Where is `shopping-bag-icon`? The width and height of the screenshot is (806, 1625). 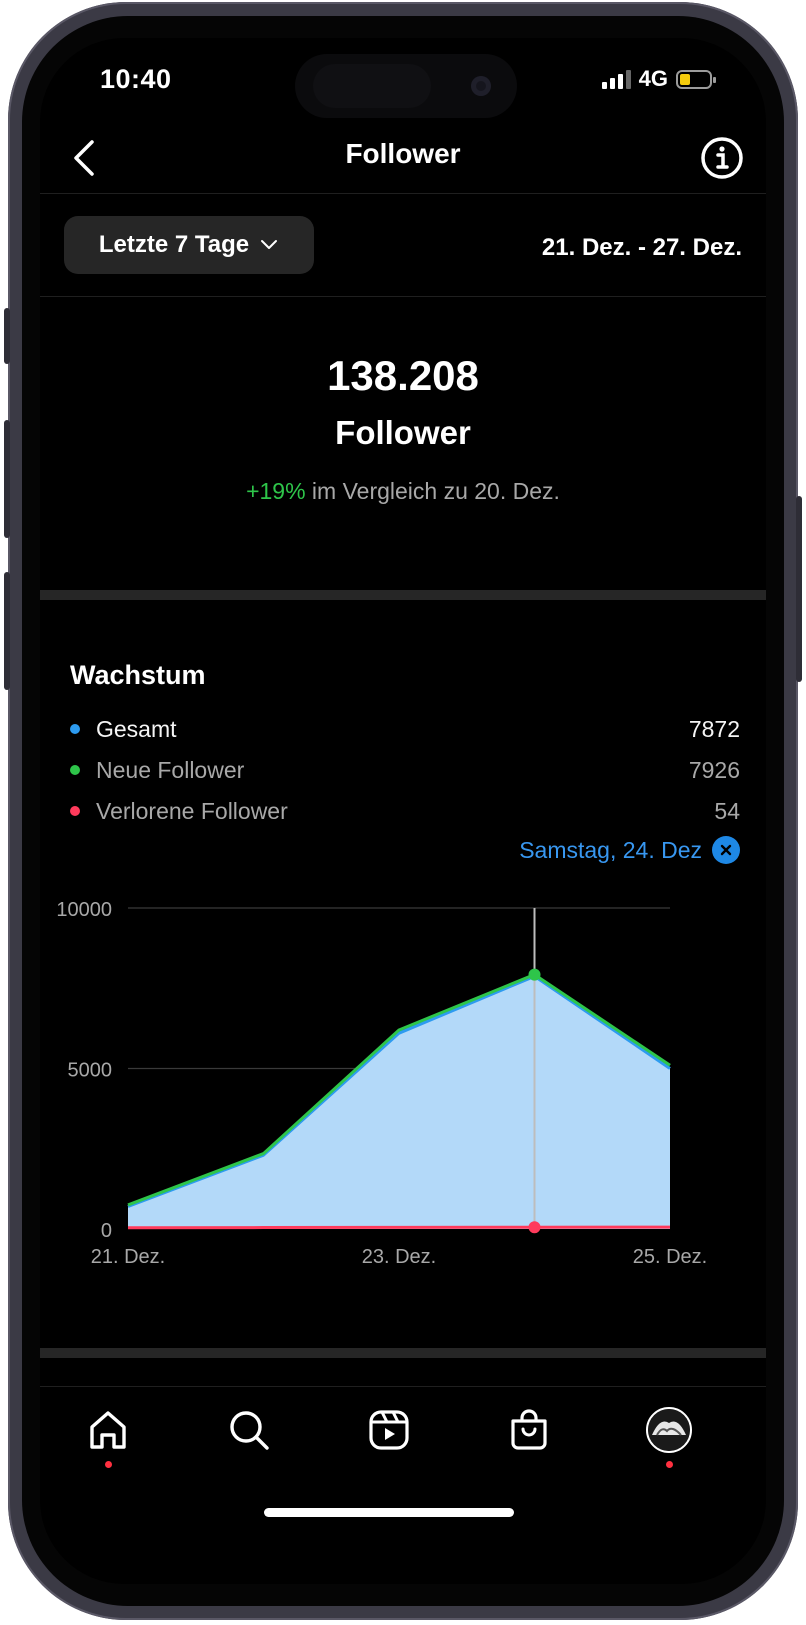 shopping-bag-icon is located at coordinates (529, 1429).